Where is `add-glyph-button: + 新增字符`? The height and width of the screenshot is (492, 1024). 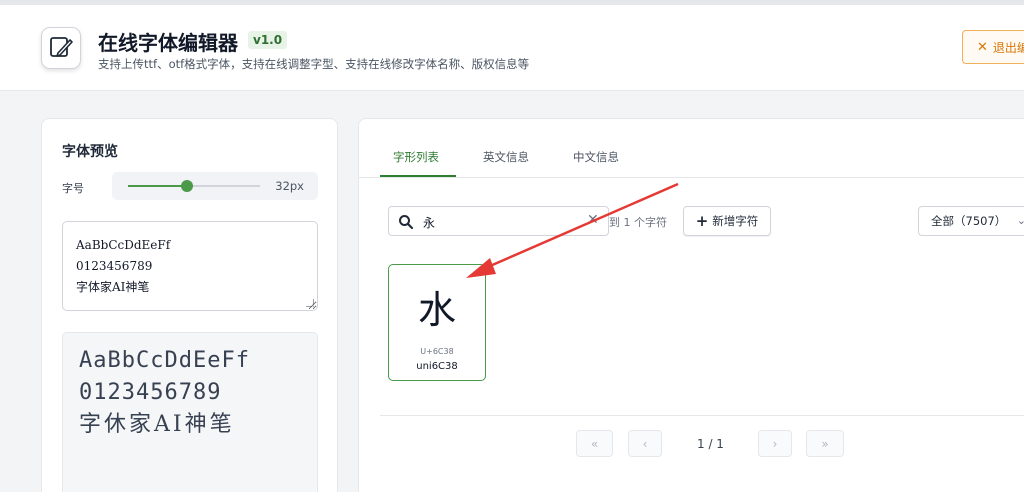
add-glyph-button: + 新增字符 is located at coordinates (727, 221).